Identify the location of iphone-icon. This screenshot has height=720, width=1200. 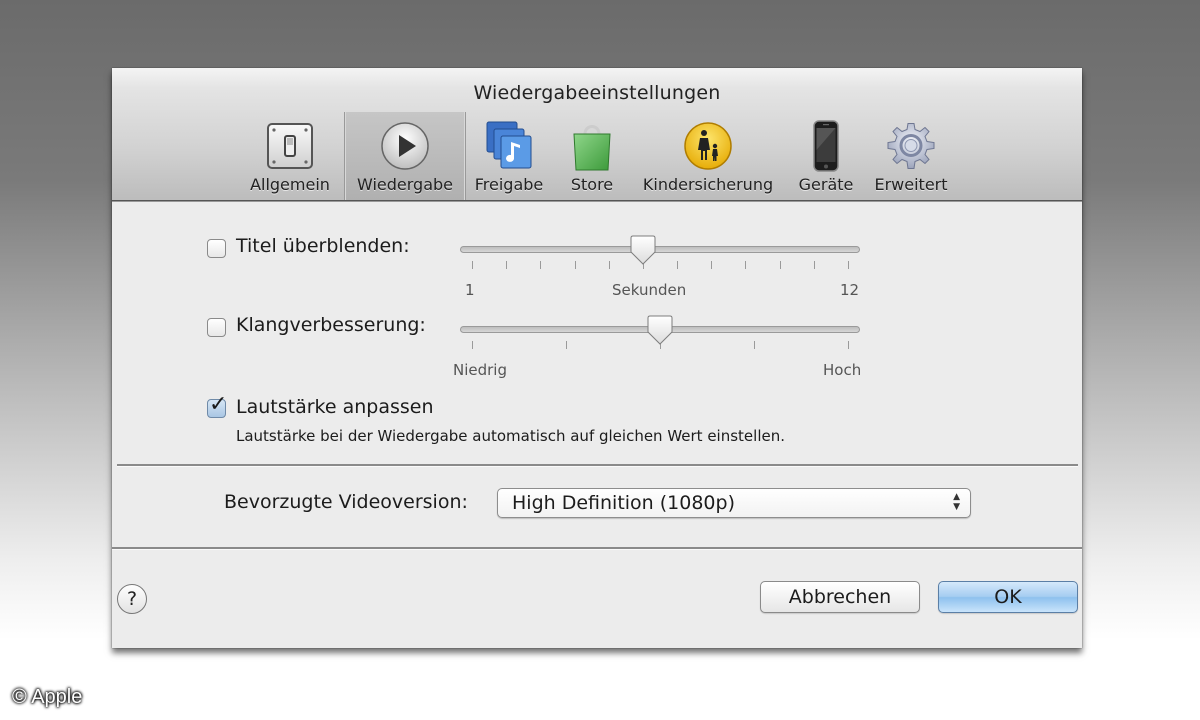
(826, 146).